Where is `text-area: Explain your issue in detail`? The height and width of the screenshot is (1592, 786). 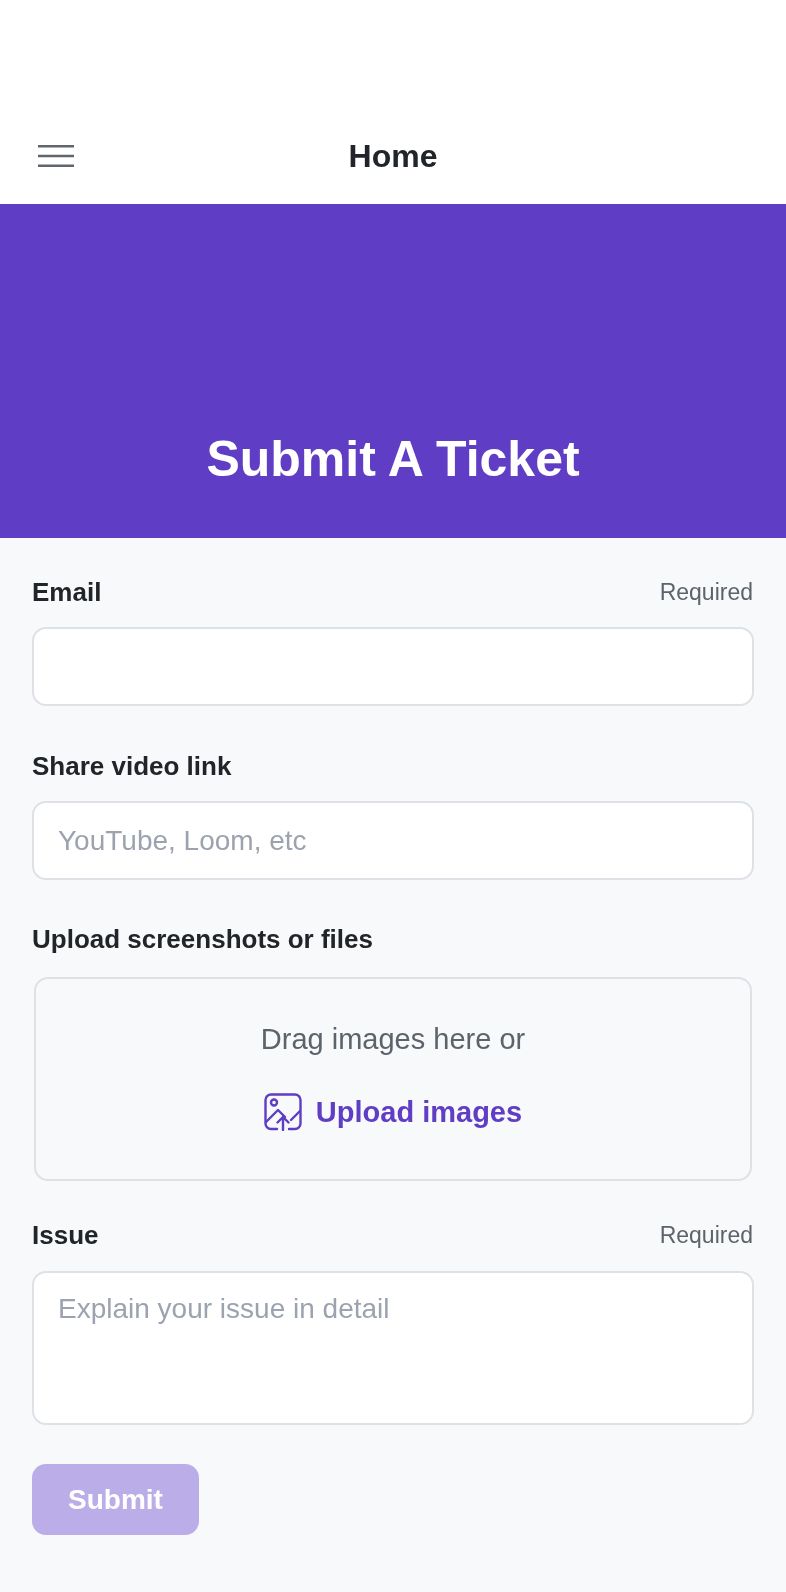
text-area: Explain your issue in detail is located at coordinates (393, 1348).